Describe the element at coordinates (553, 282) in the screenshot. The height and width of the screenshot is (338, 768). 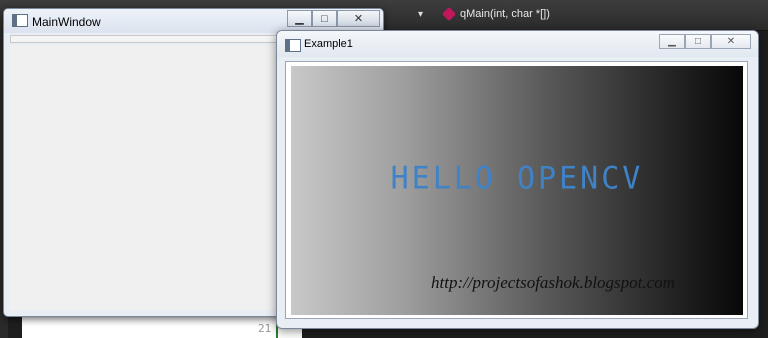
I see `watermark-text: http://projectsofashok.blogspot.com` at that location.